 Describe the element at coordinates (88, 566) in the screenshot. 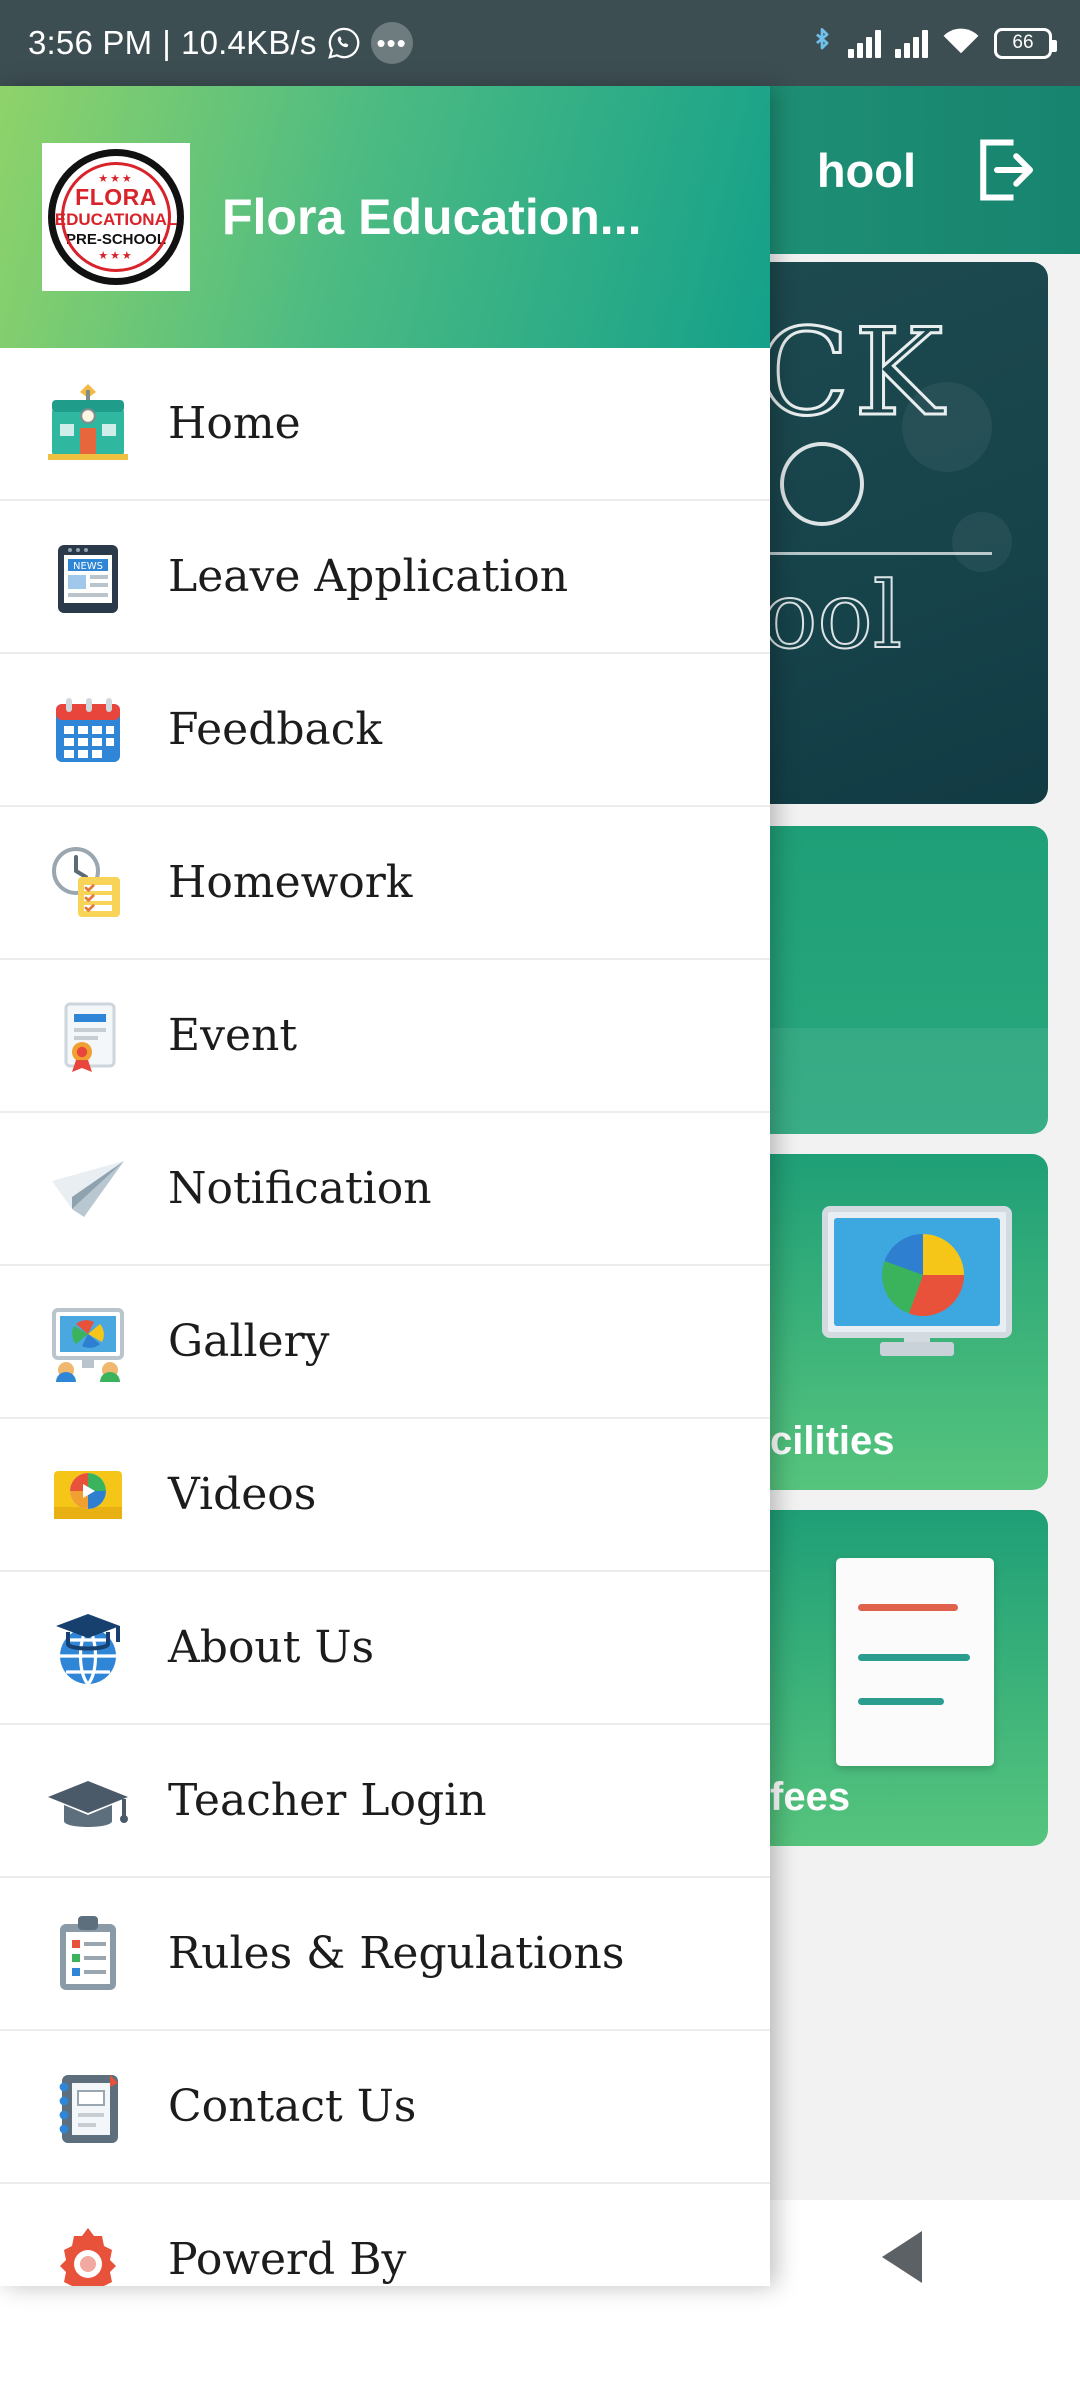

I see `svg-text: NEWS` at that location.